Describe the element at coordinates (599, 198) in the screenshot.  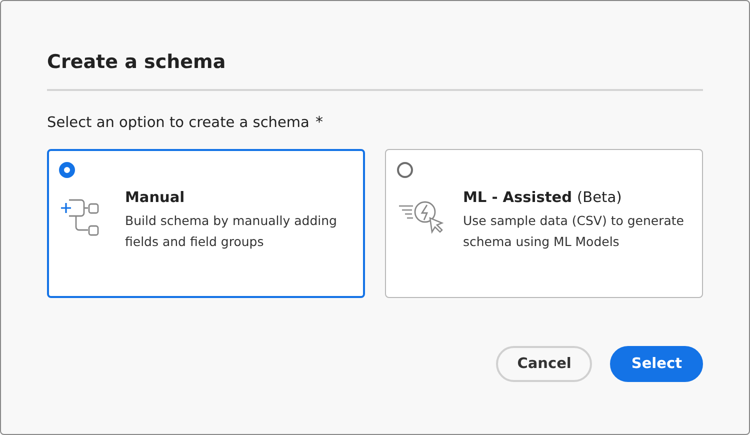
I see `beta-label: (Beta)` at that location.